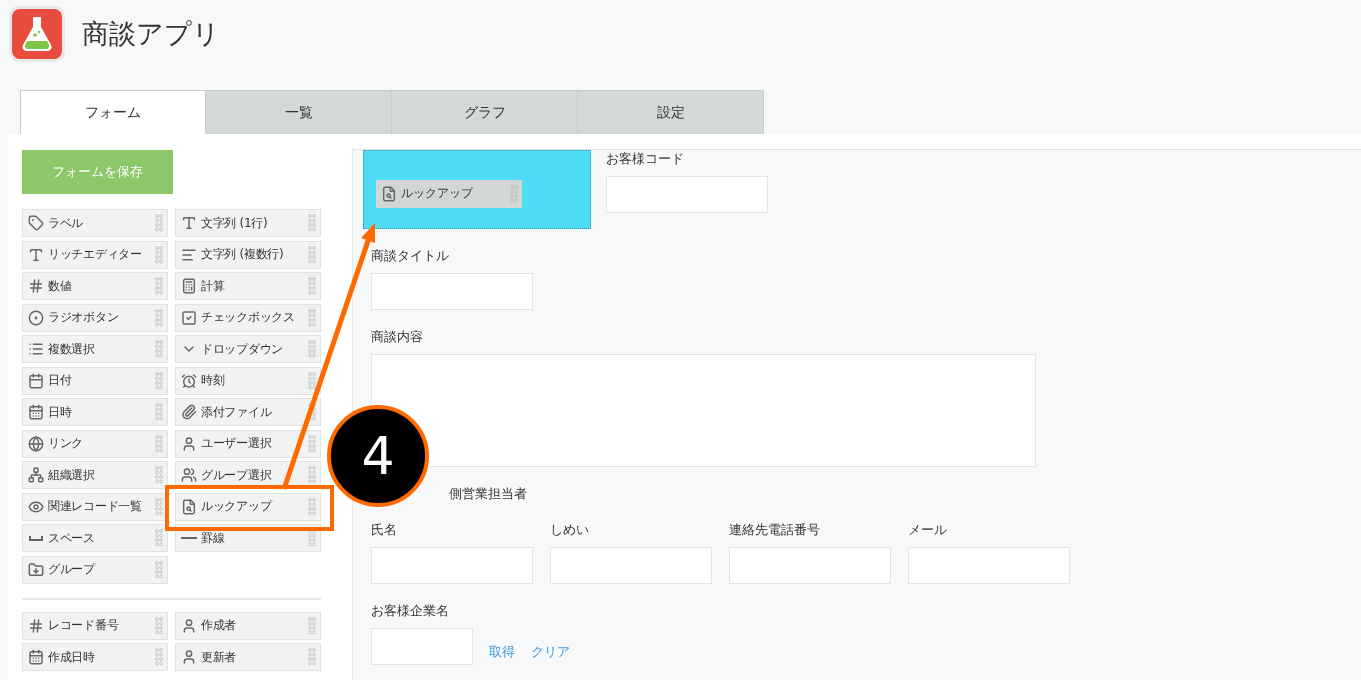 The width and height of the screenshot is (1361, 680). I want to click on text-field-icon, so click(189, 223).